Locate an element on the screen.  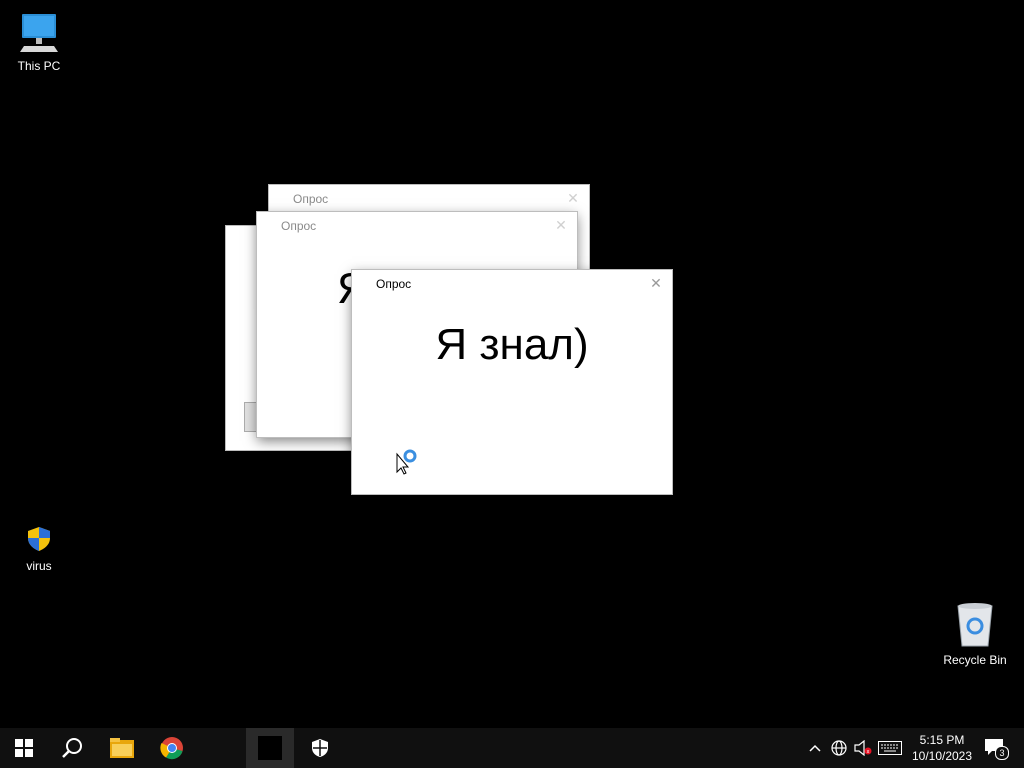
app-window-icon is located at coordinates (270, 748).